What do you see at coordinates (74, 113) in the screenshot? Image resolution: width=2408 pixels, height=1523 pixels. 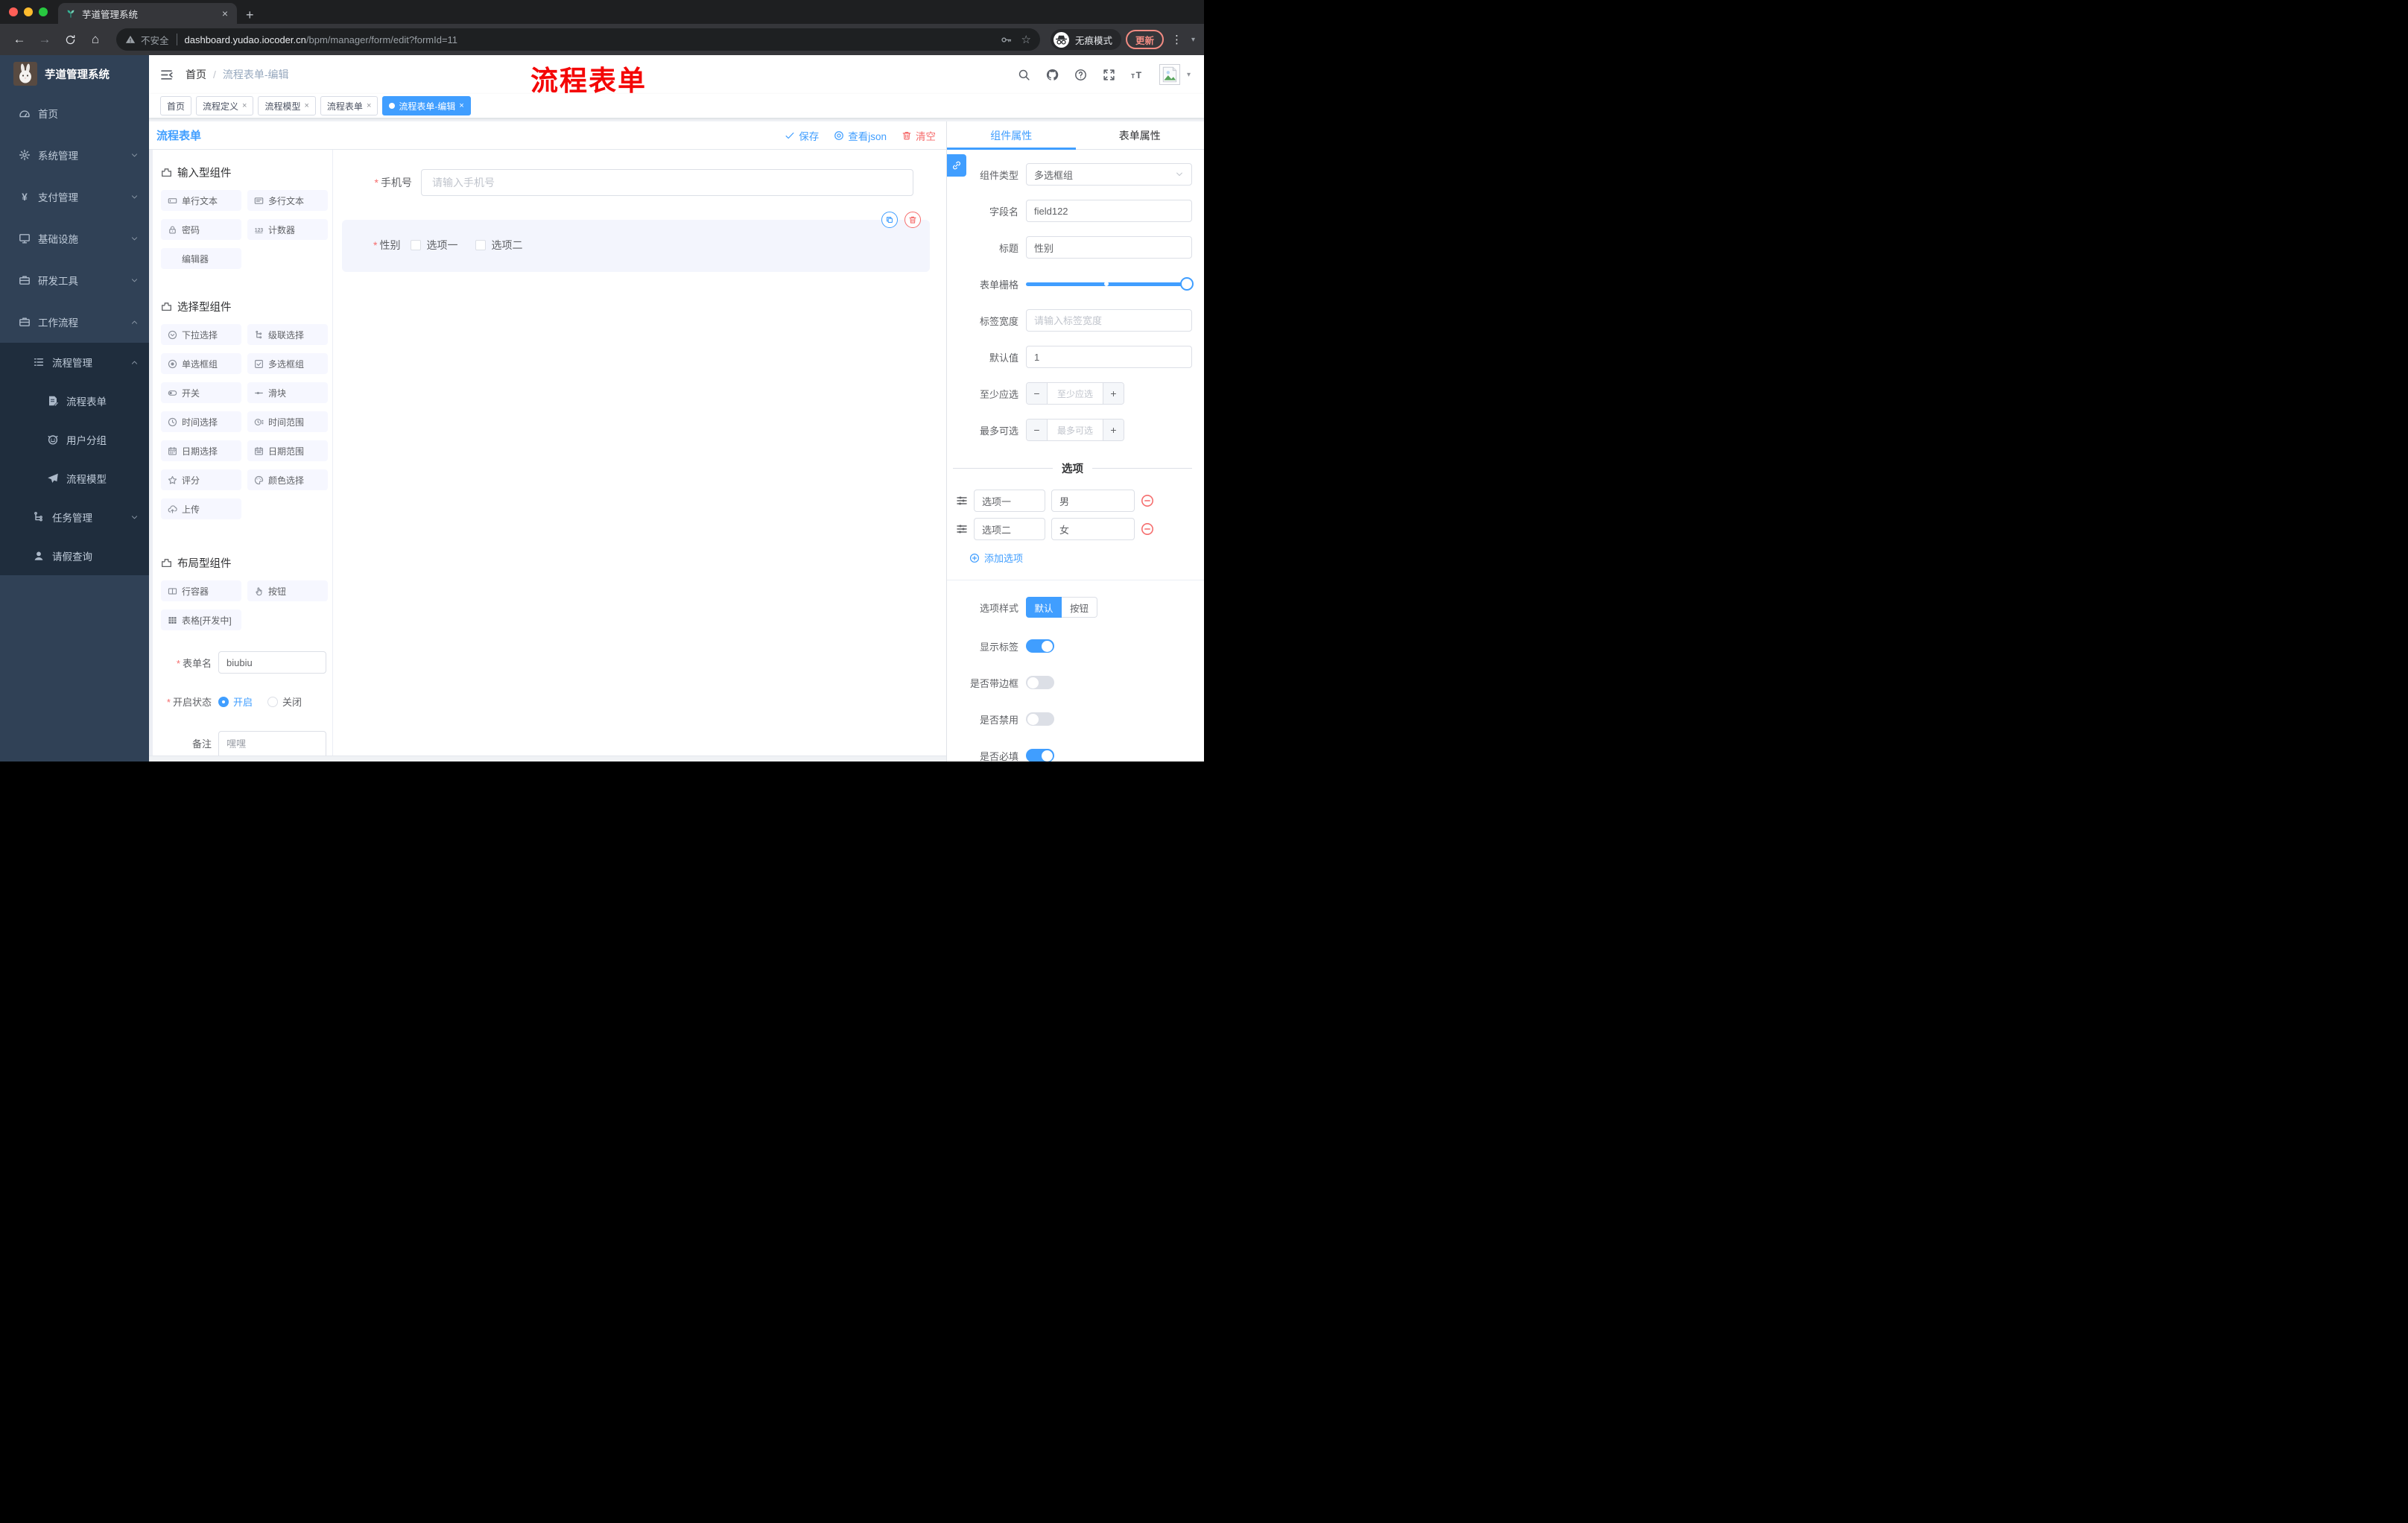 I see `sidebar-item-home: 首页` at bounding box center [74, 113].